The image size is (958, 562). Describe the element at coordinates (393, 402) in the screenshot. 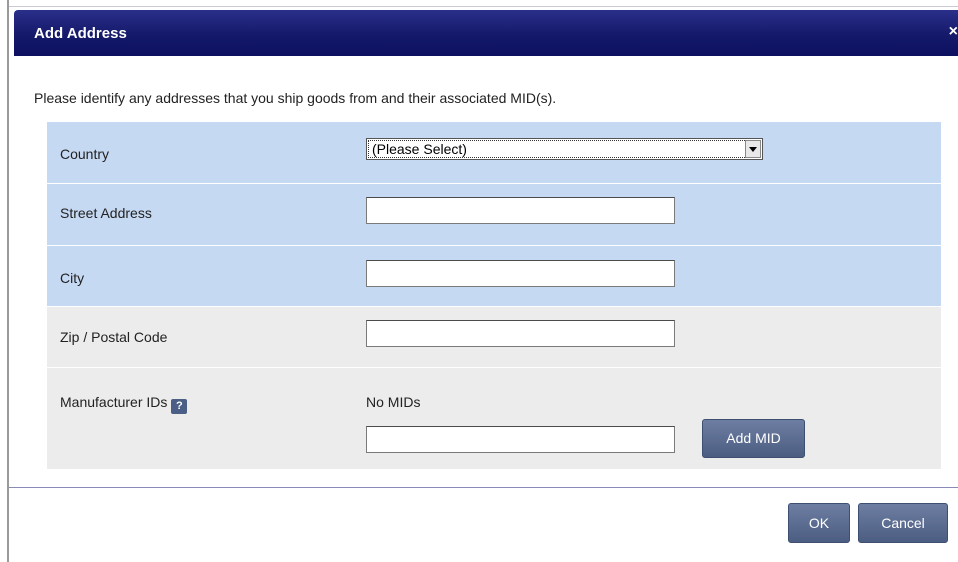

I see `mids-status: No MIDs` at that location.